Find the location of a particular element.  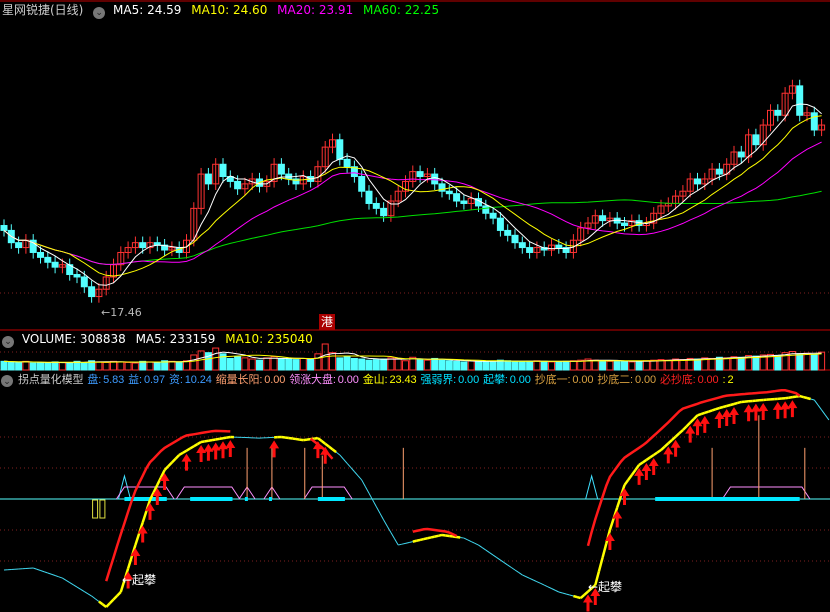

stock-title: 星网锐捷(日线) is located at coordinates (42, 10).